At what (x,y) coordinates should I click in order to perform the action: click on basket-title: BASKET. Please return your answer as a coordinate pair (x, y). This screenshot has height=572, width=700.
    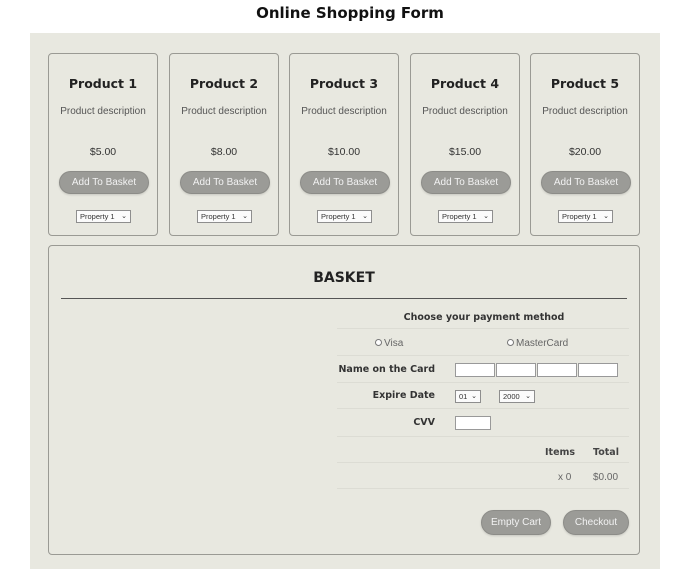
    Looking at the image, I should click on (344, 278).